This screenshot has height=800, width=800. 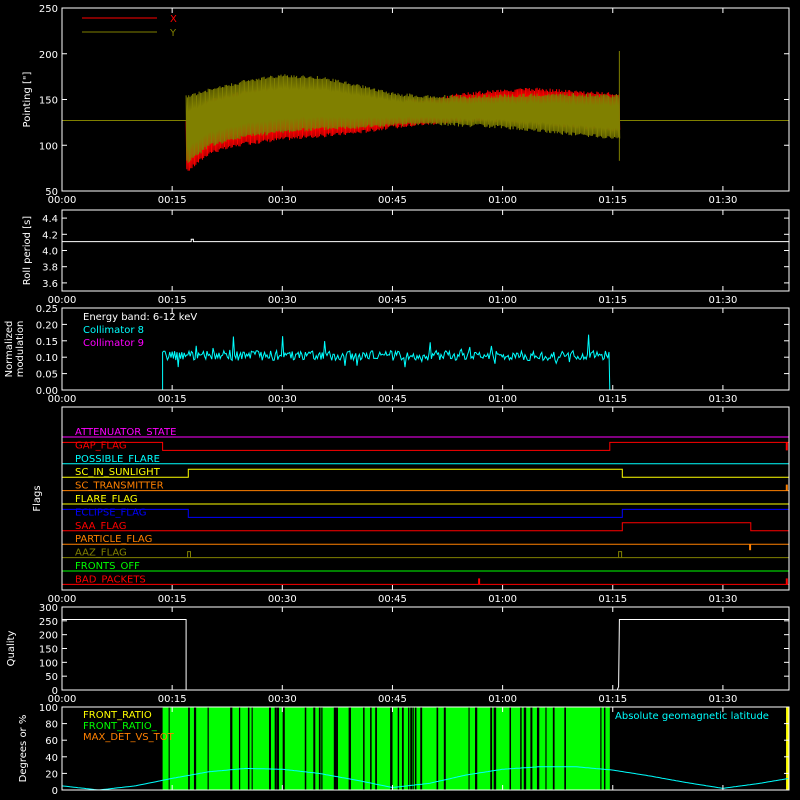 I want to click on flag-label-aaz_flag: AAZ_FLAG, so click(x=101, y=553).